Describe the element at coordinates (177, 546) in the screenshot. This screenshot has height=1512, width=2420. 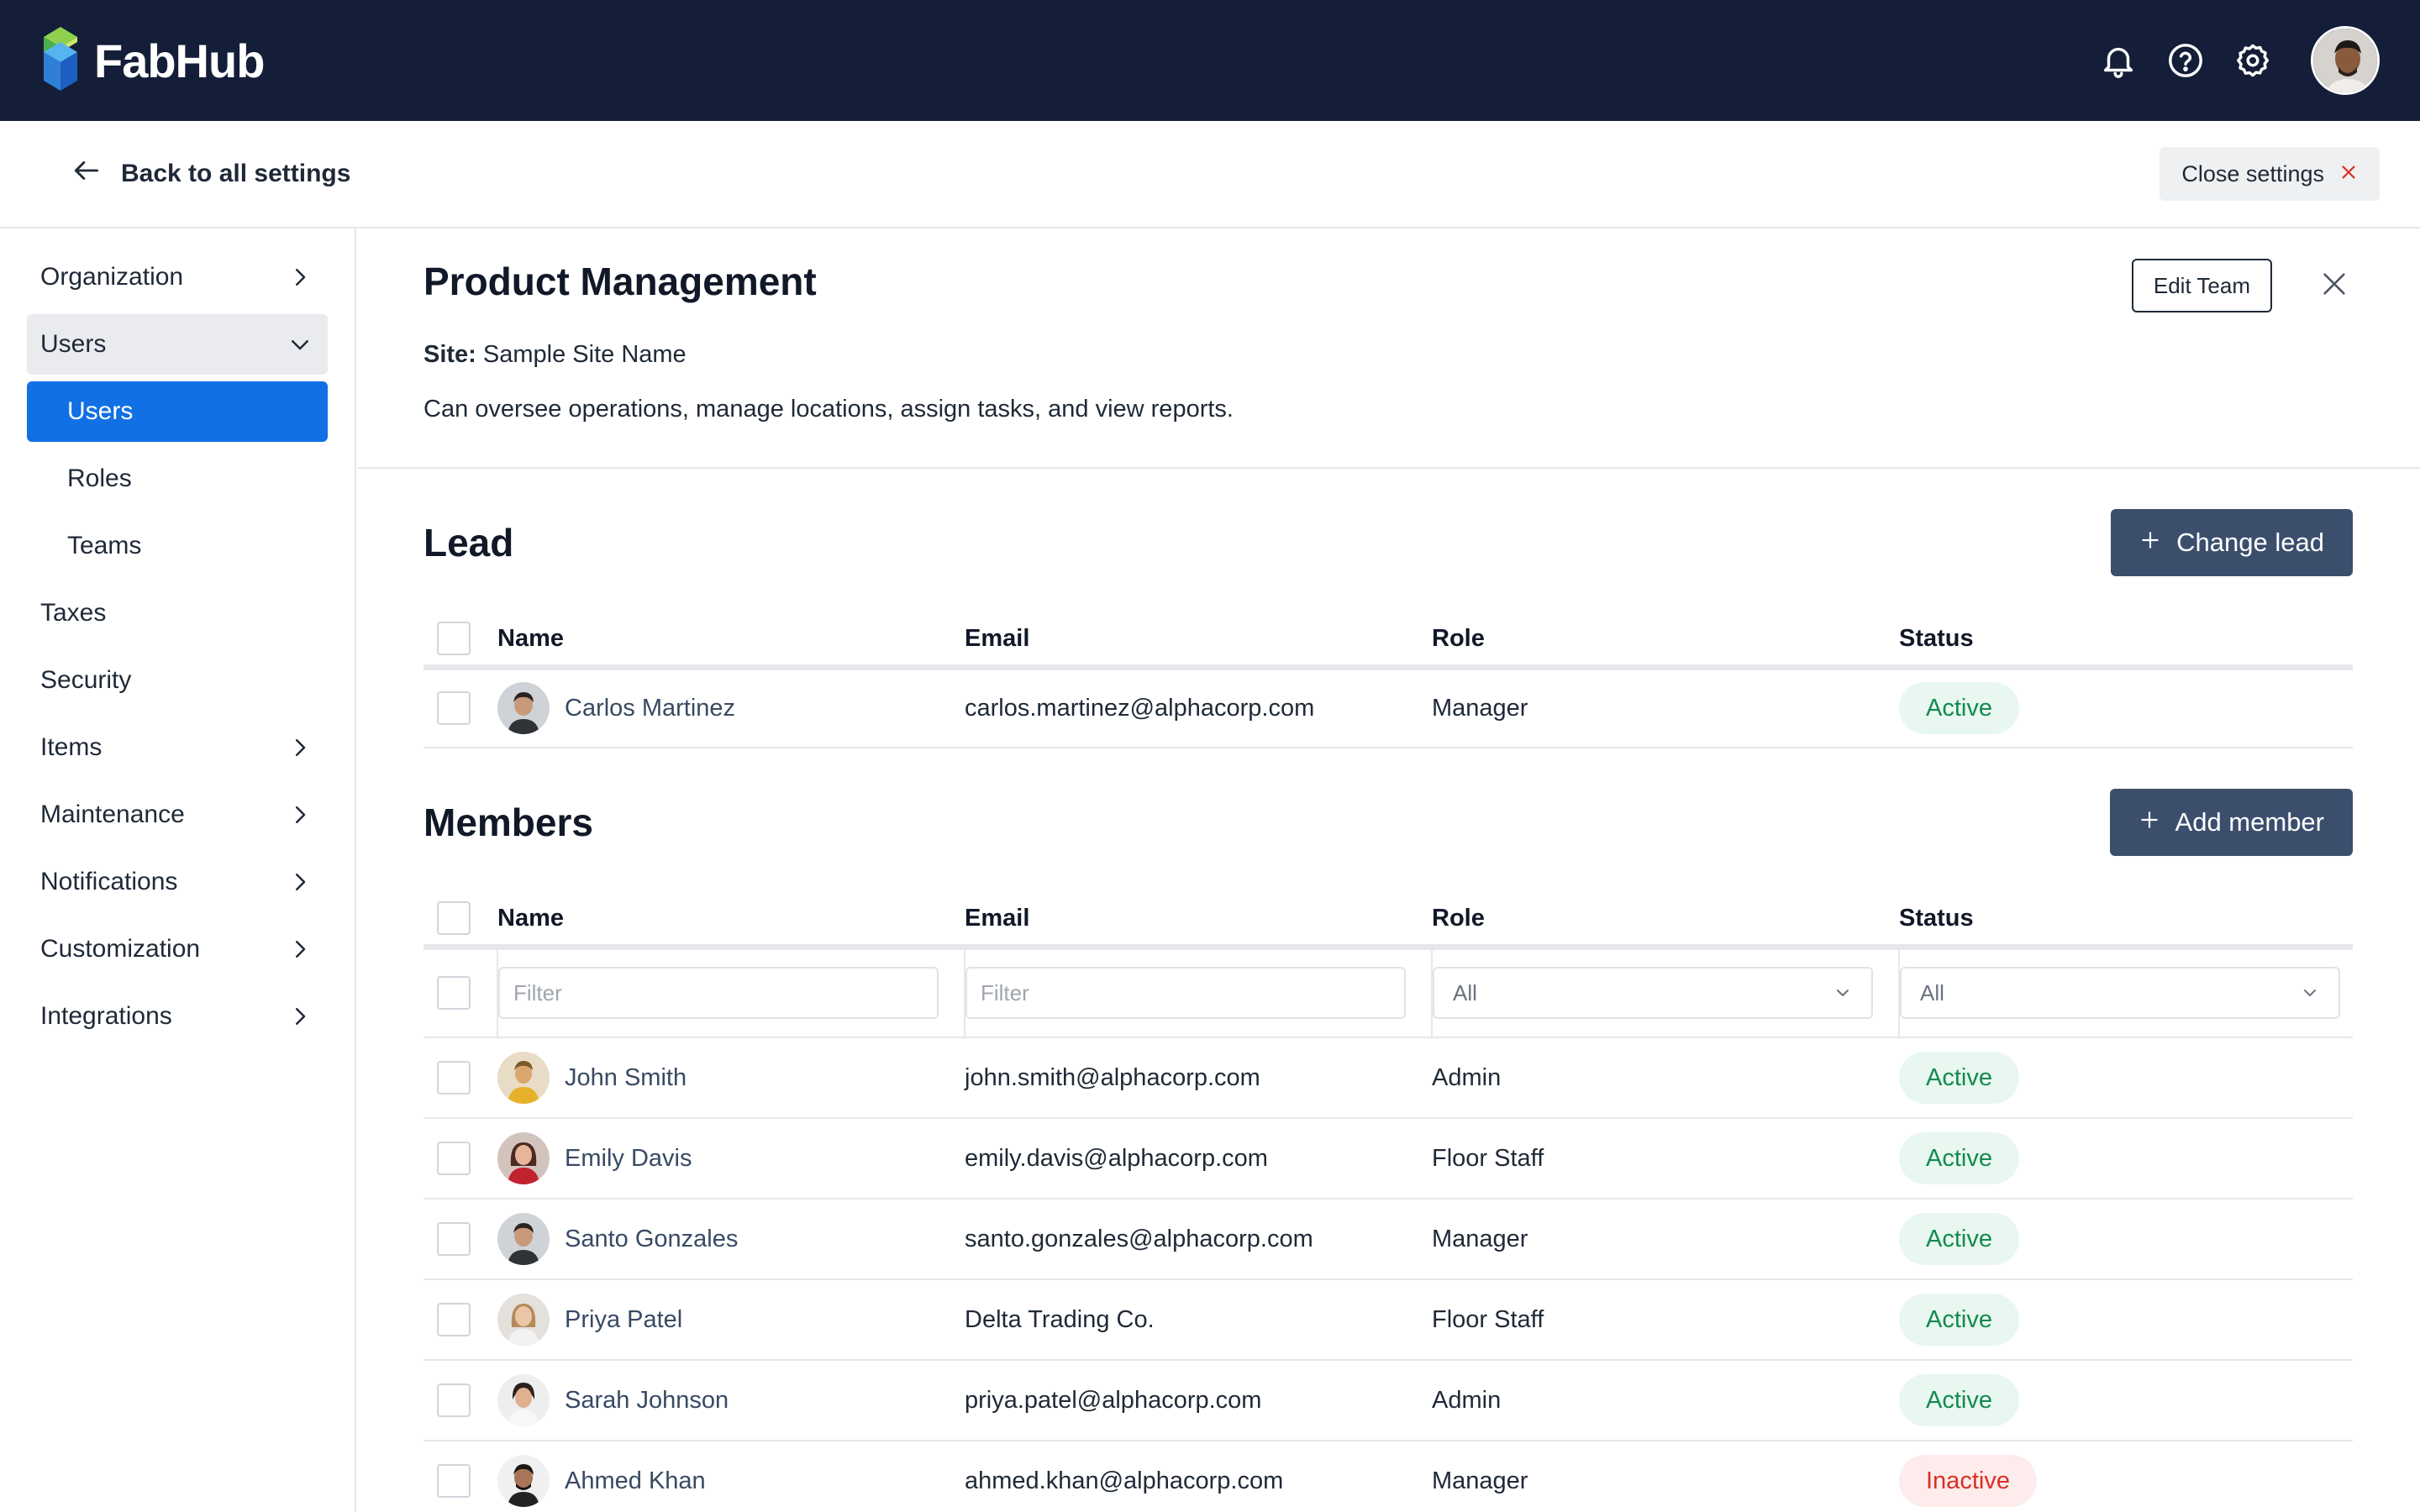
I see `sidebar-item-teams: Teams` at that location.